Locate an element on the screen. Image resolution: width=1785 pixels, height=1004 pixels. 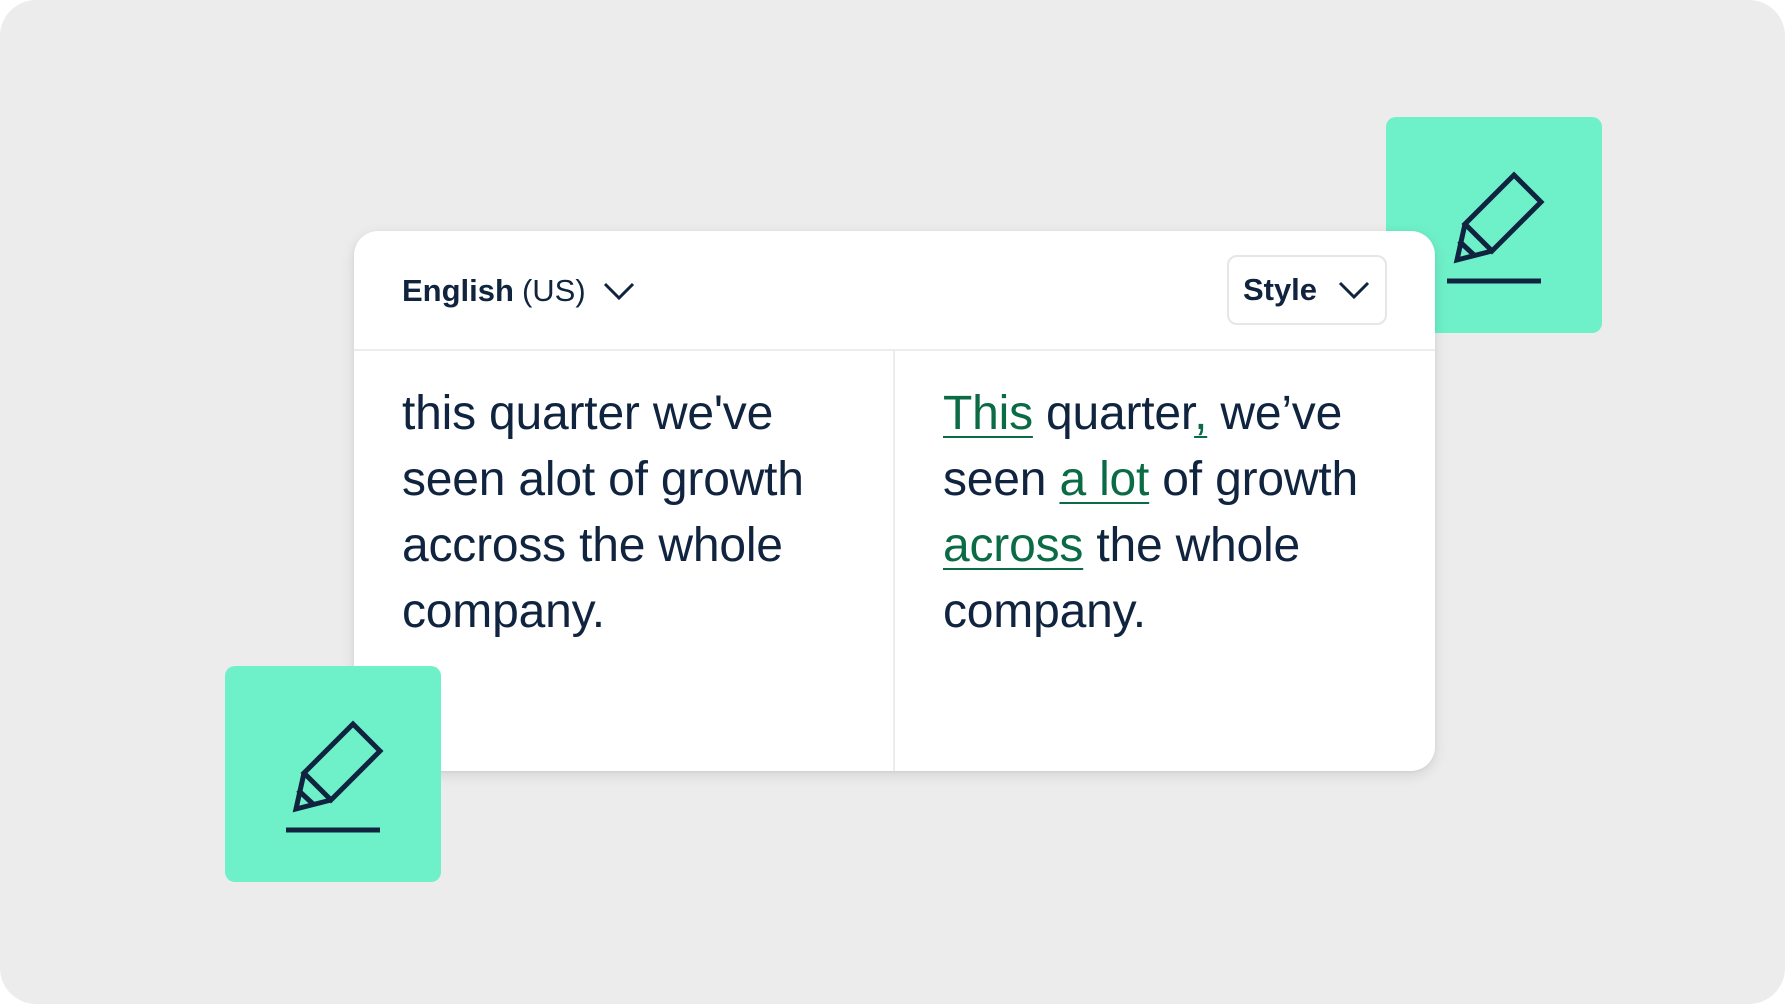
language-name: English is located at coordinates (458, 290).